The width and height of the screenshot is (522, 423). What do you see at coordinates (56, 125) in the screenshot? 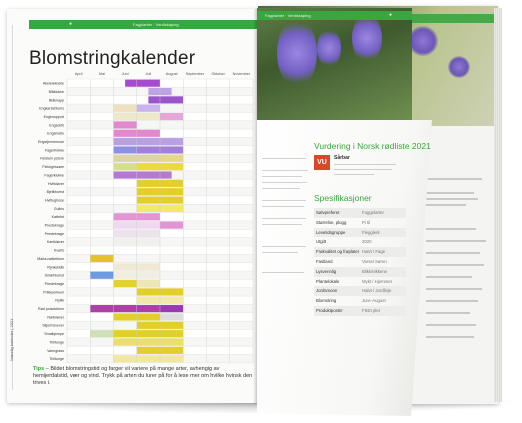
I see `species-label: Engsolrik` at bounding box center [56, 125].